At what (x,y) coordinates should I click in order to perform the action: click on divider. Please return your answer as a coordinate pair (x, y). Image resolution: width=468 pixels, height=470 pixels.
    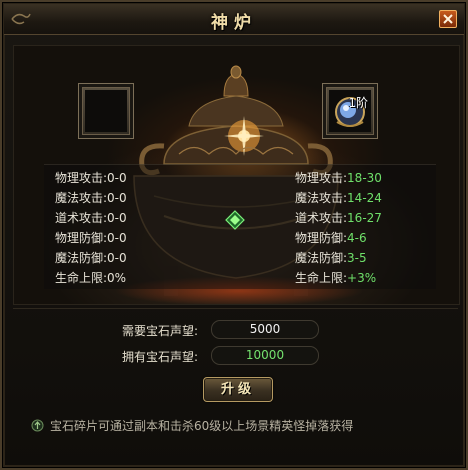
    Looking at the image, I should click on (235, 308).